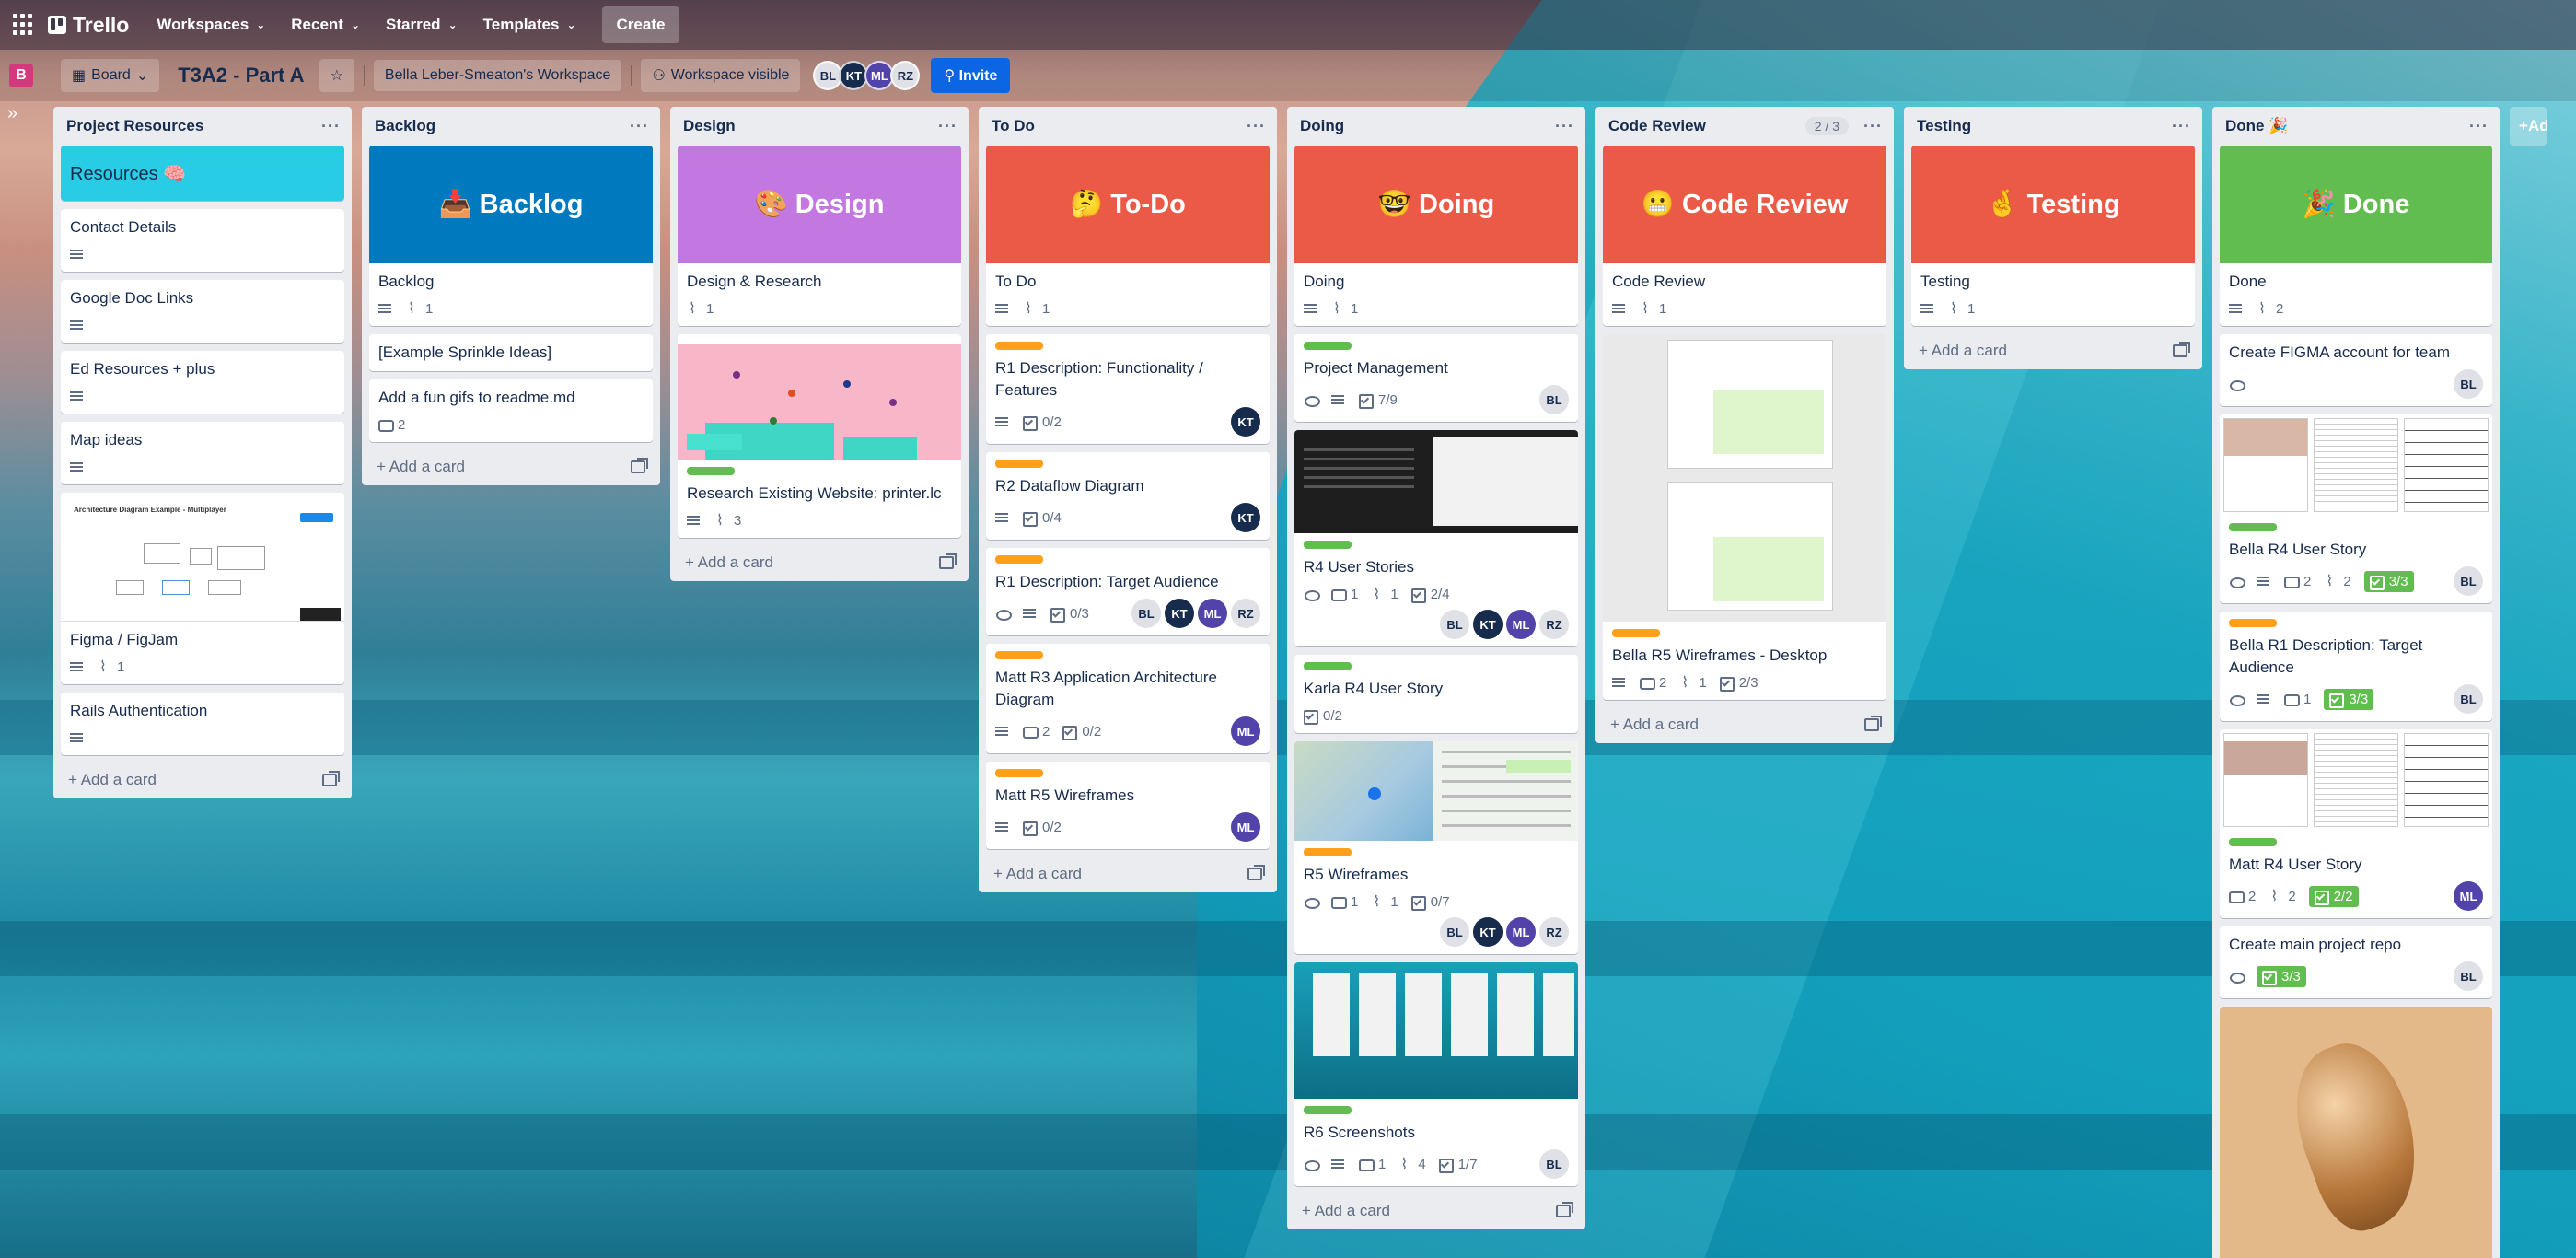 The height and width of the screenshot is (1258, 2576). Describe the element at coordinates (1436, 694) in the screenshot. I see `card: Karla R4 User Story 0/2` at that location.